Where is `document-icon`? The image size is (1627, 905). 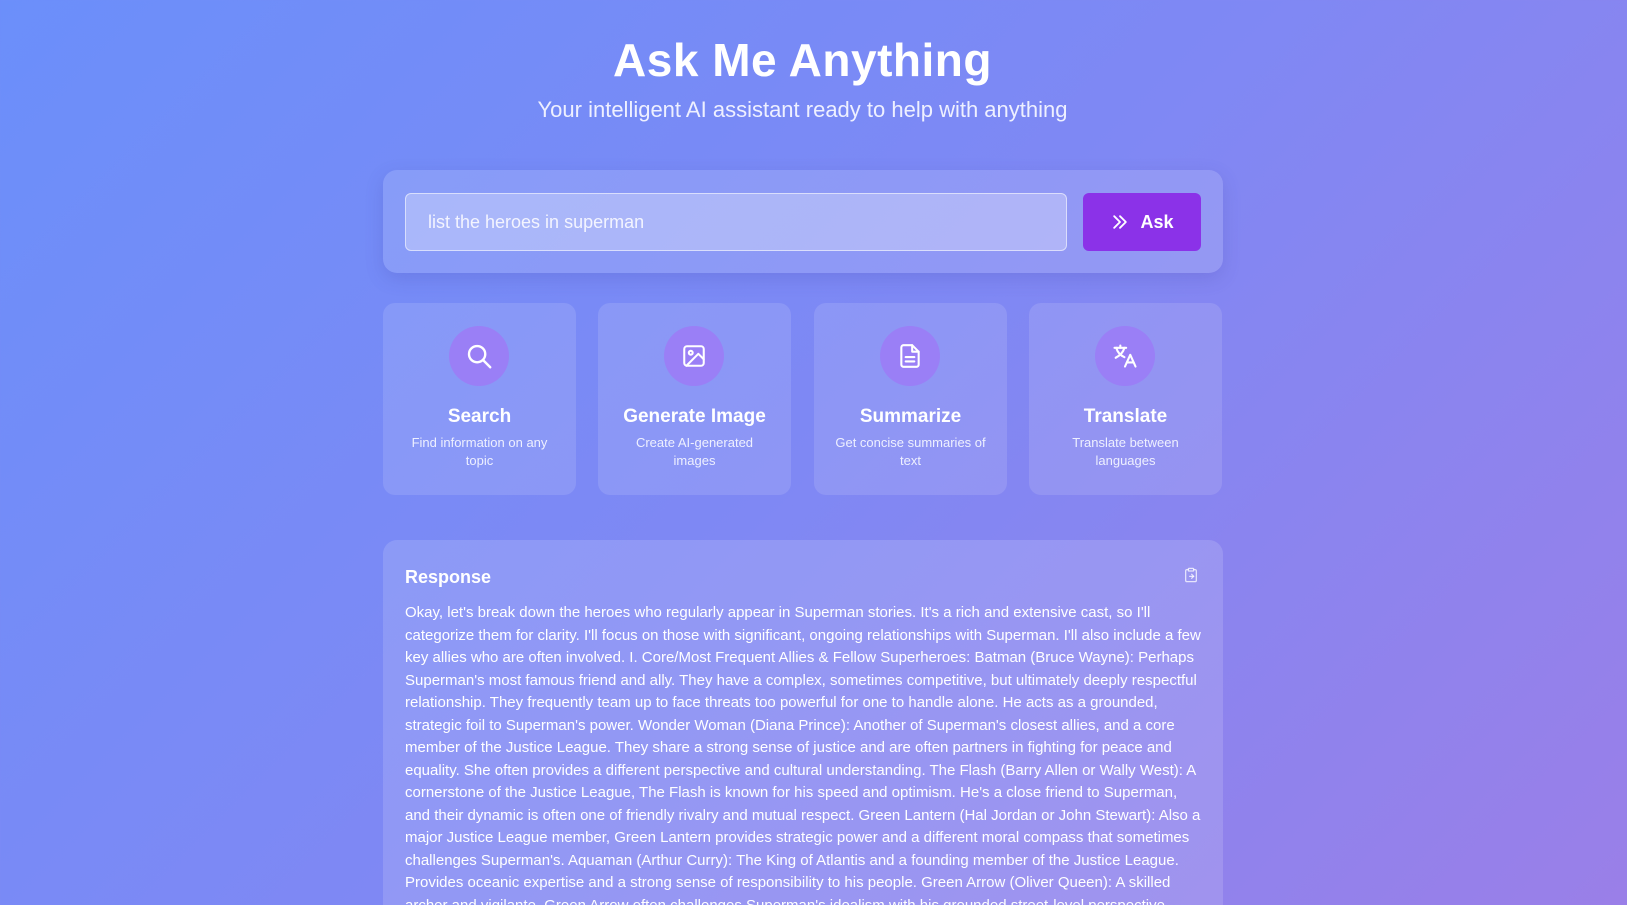
document-icon is located at coordinates (910, 356).